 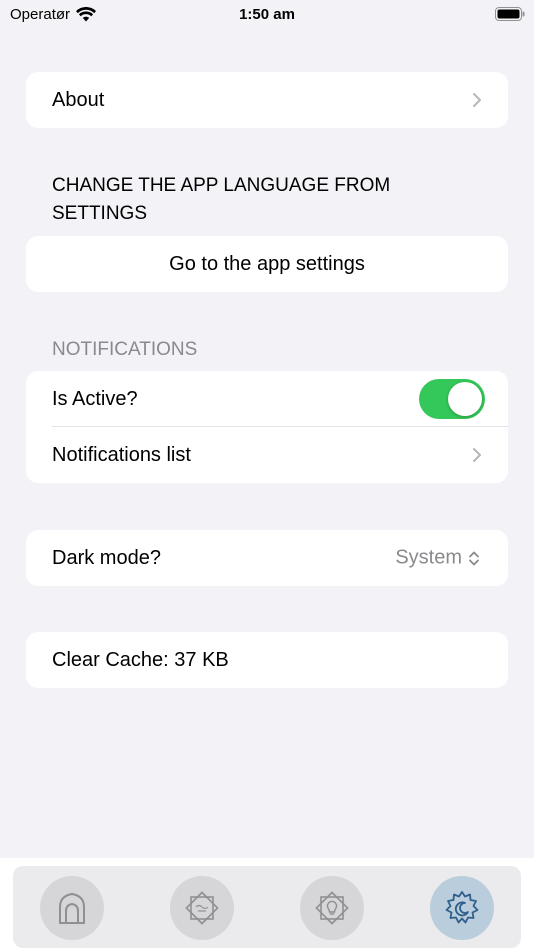 What do you see at coordinates (125, 349) in the screenshot?
I see `notifications-section-header: NOTIFICATIONS` at bounding box center [125, 349].